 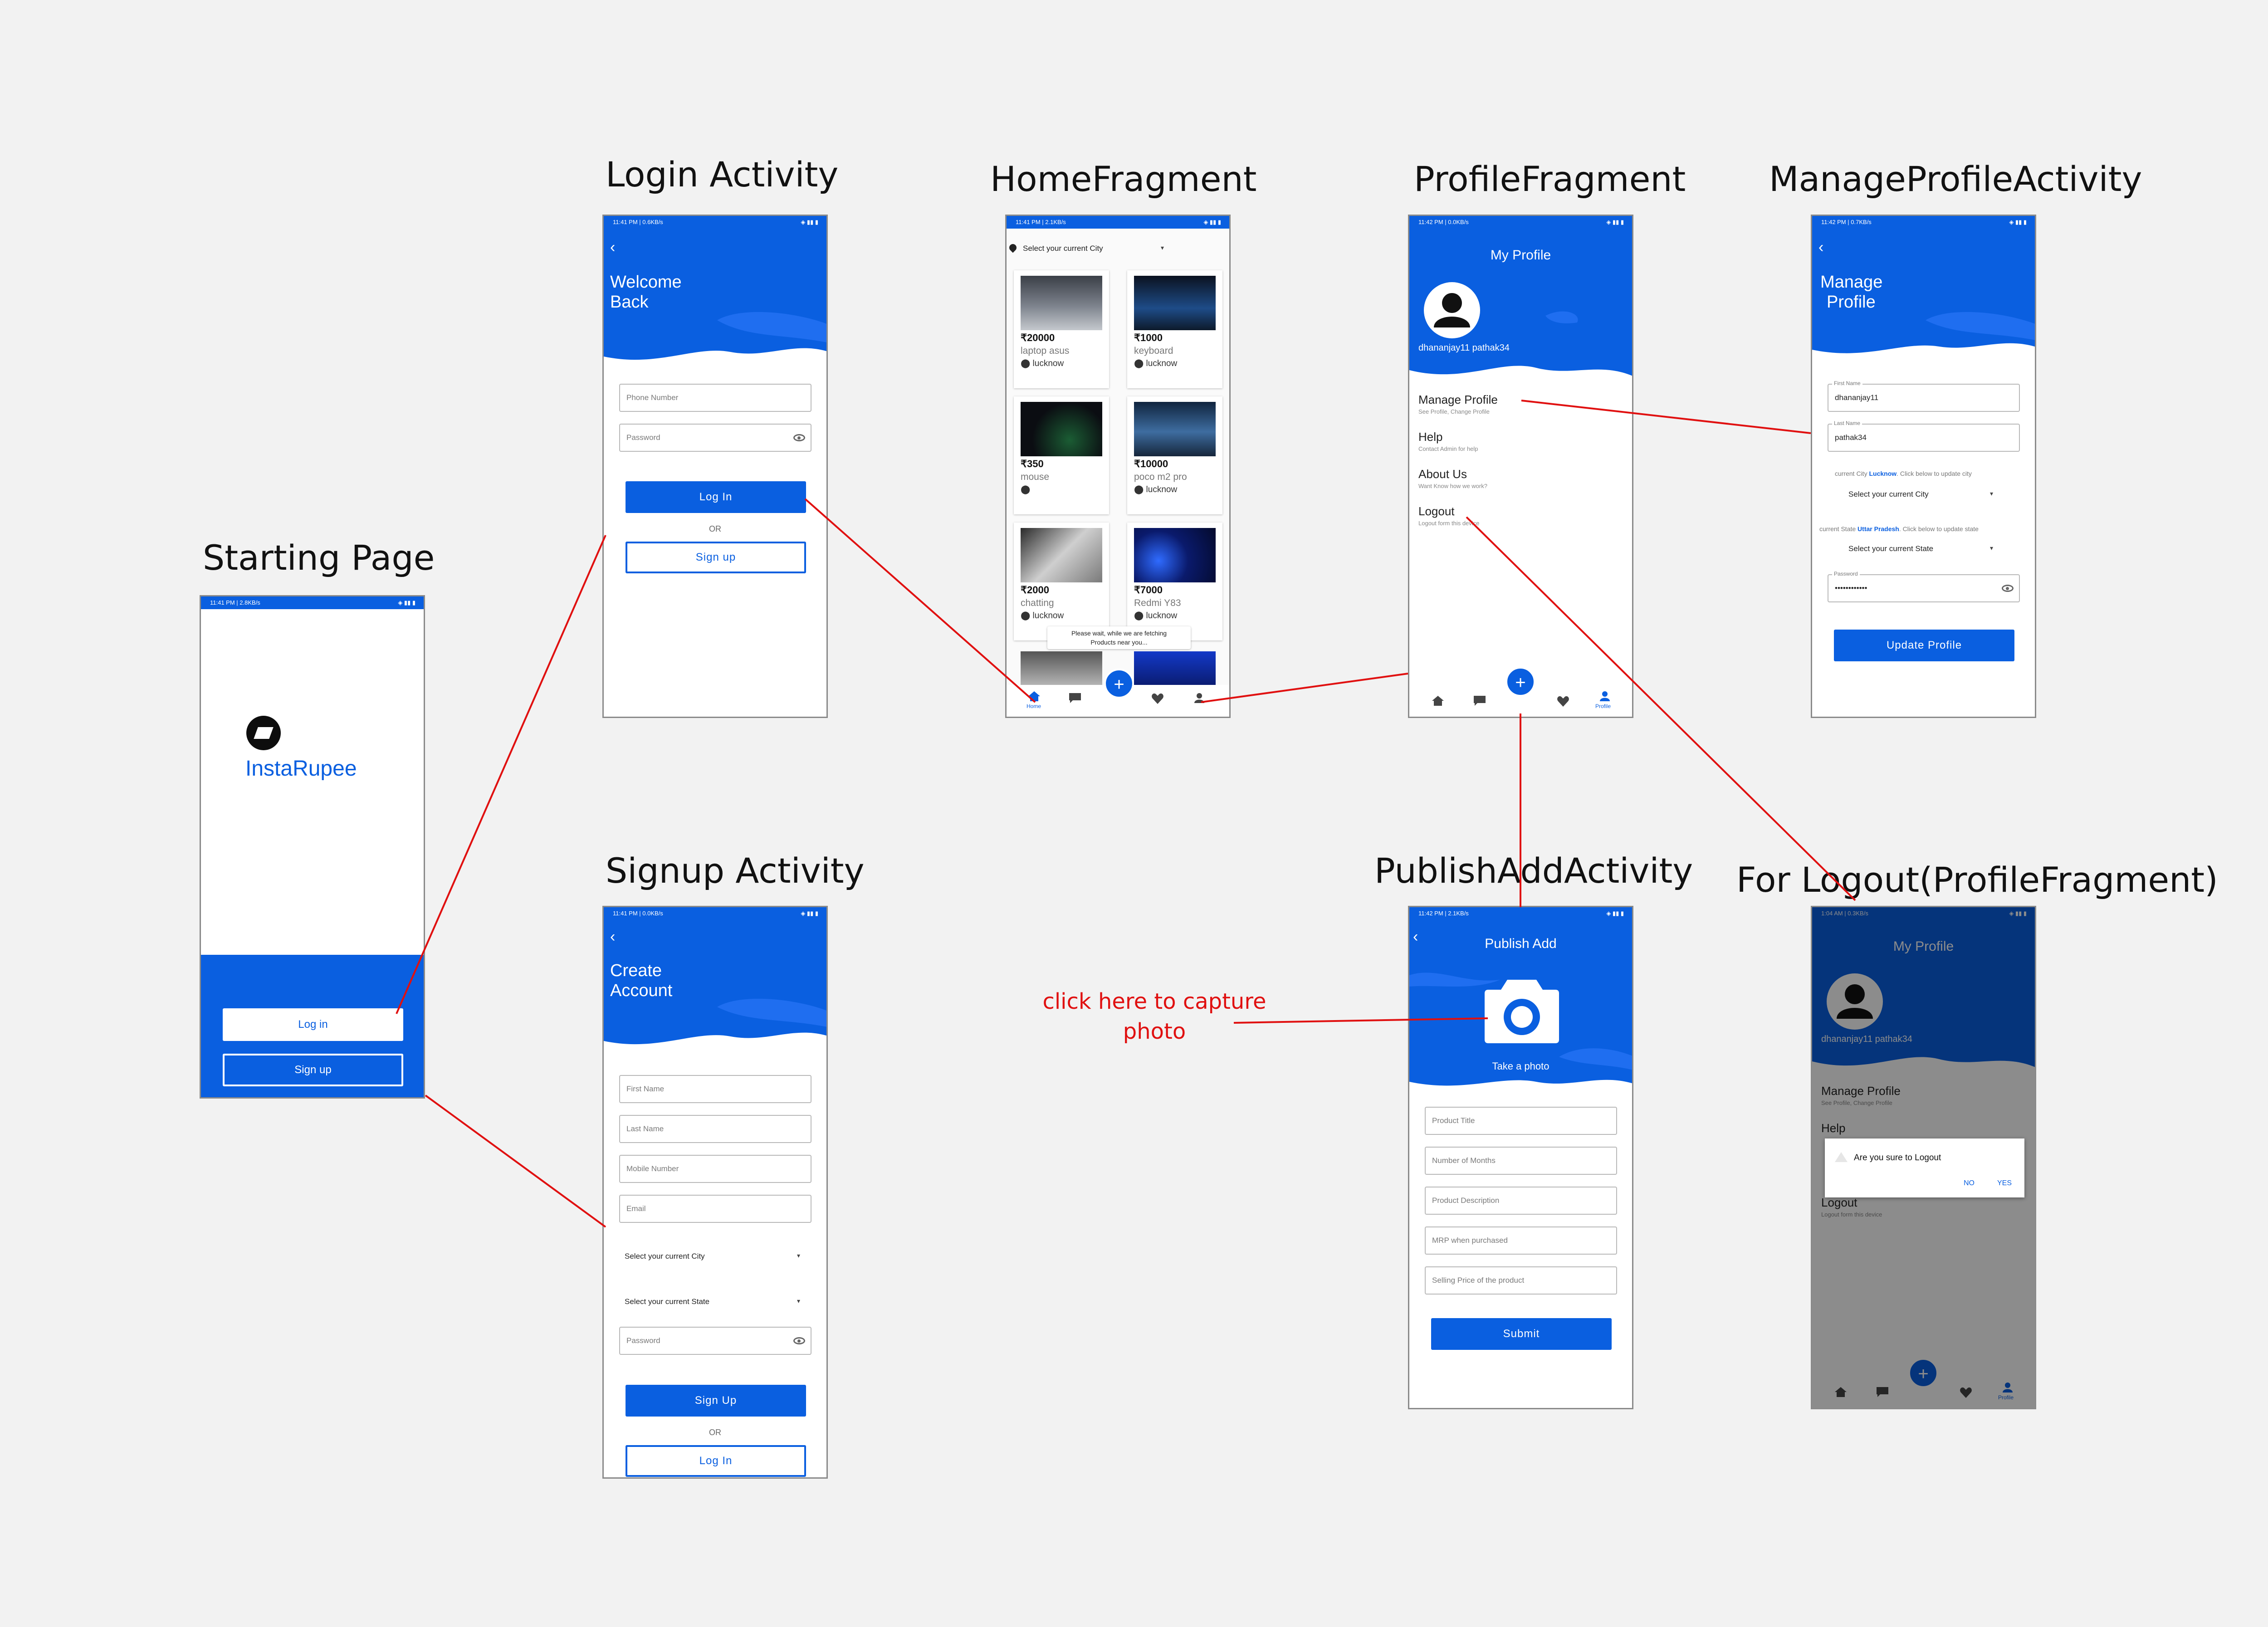 What do you see at coordinates (1522, 1012) in the screenshot?
I see `camera-icon` at bounding box center [1522, 1012].